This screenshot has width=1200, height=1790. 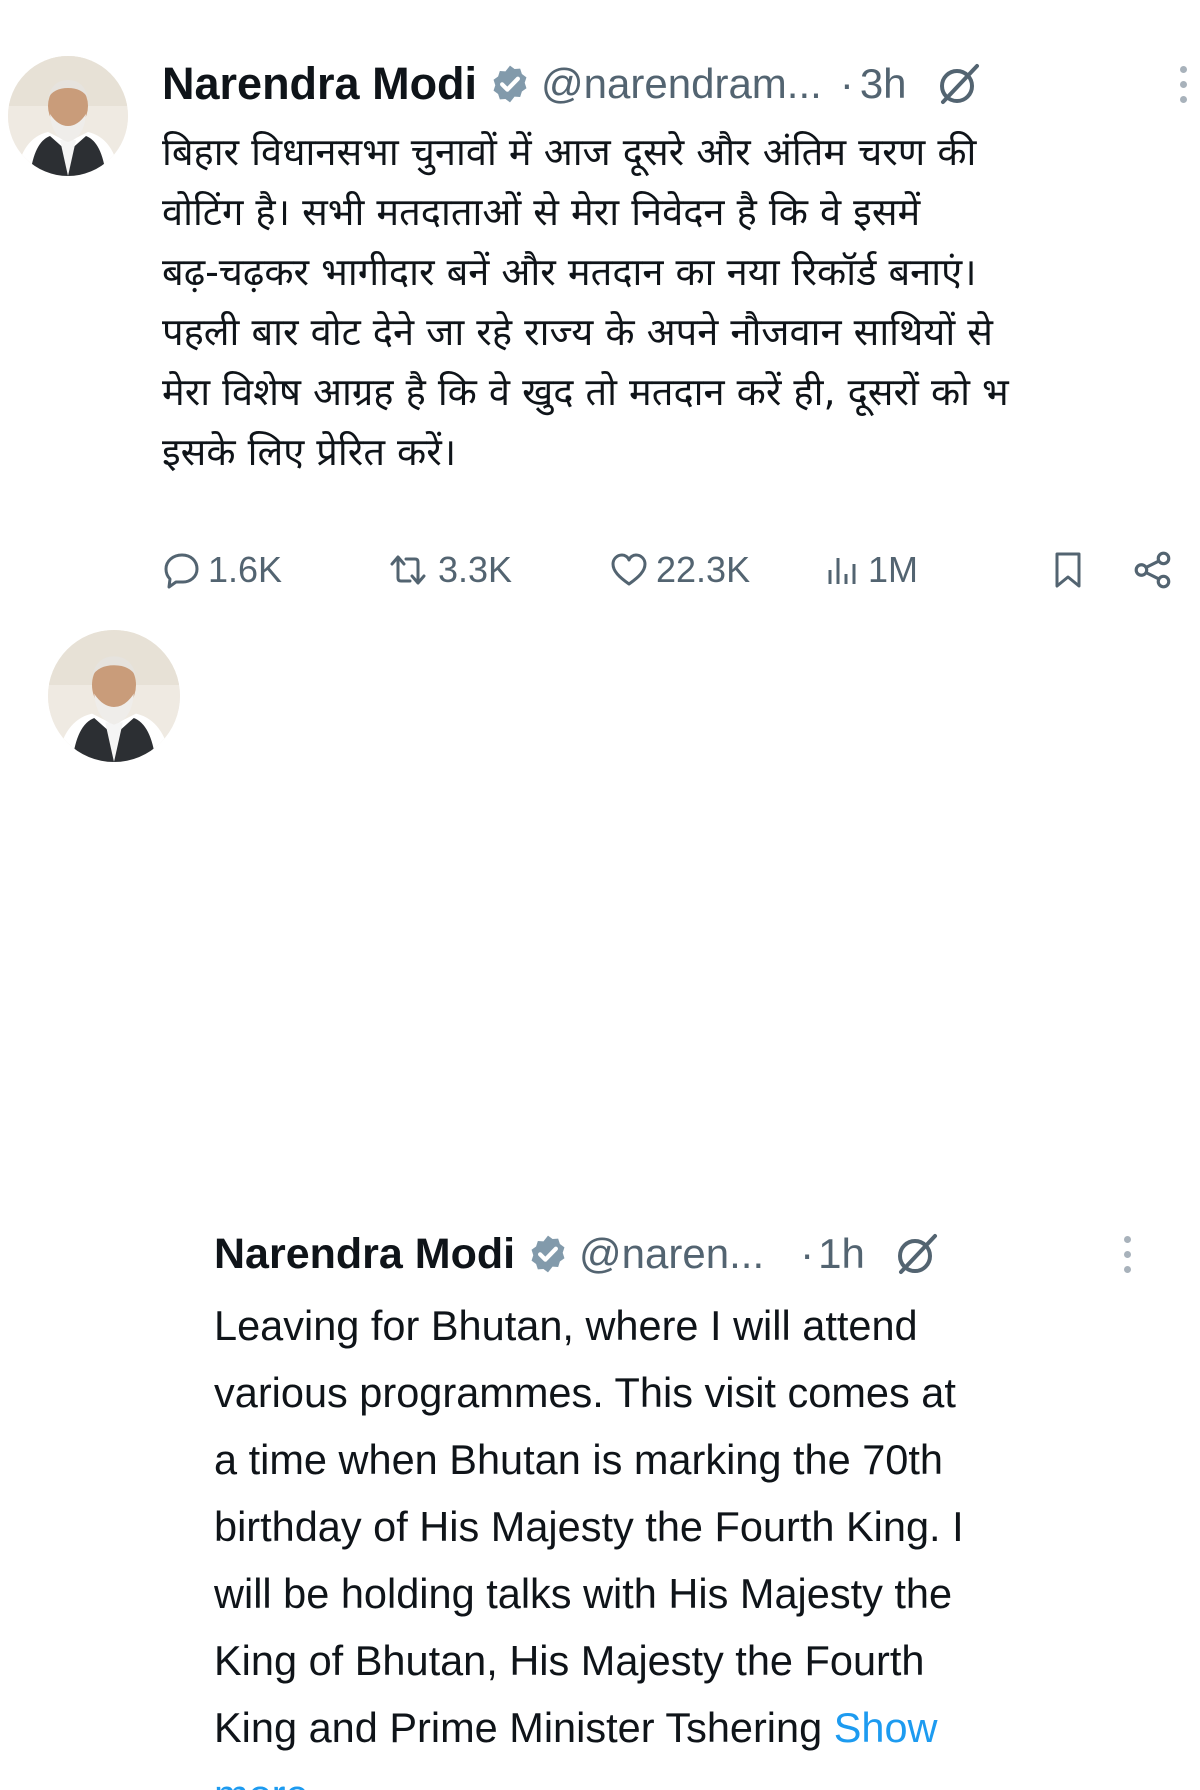 I want to click on tweet-header: Narendra Modi @naren... · 1h, so click(x=577, y=1254).